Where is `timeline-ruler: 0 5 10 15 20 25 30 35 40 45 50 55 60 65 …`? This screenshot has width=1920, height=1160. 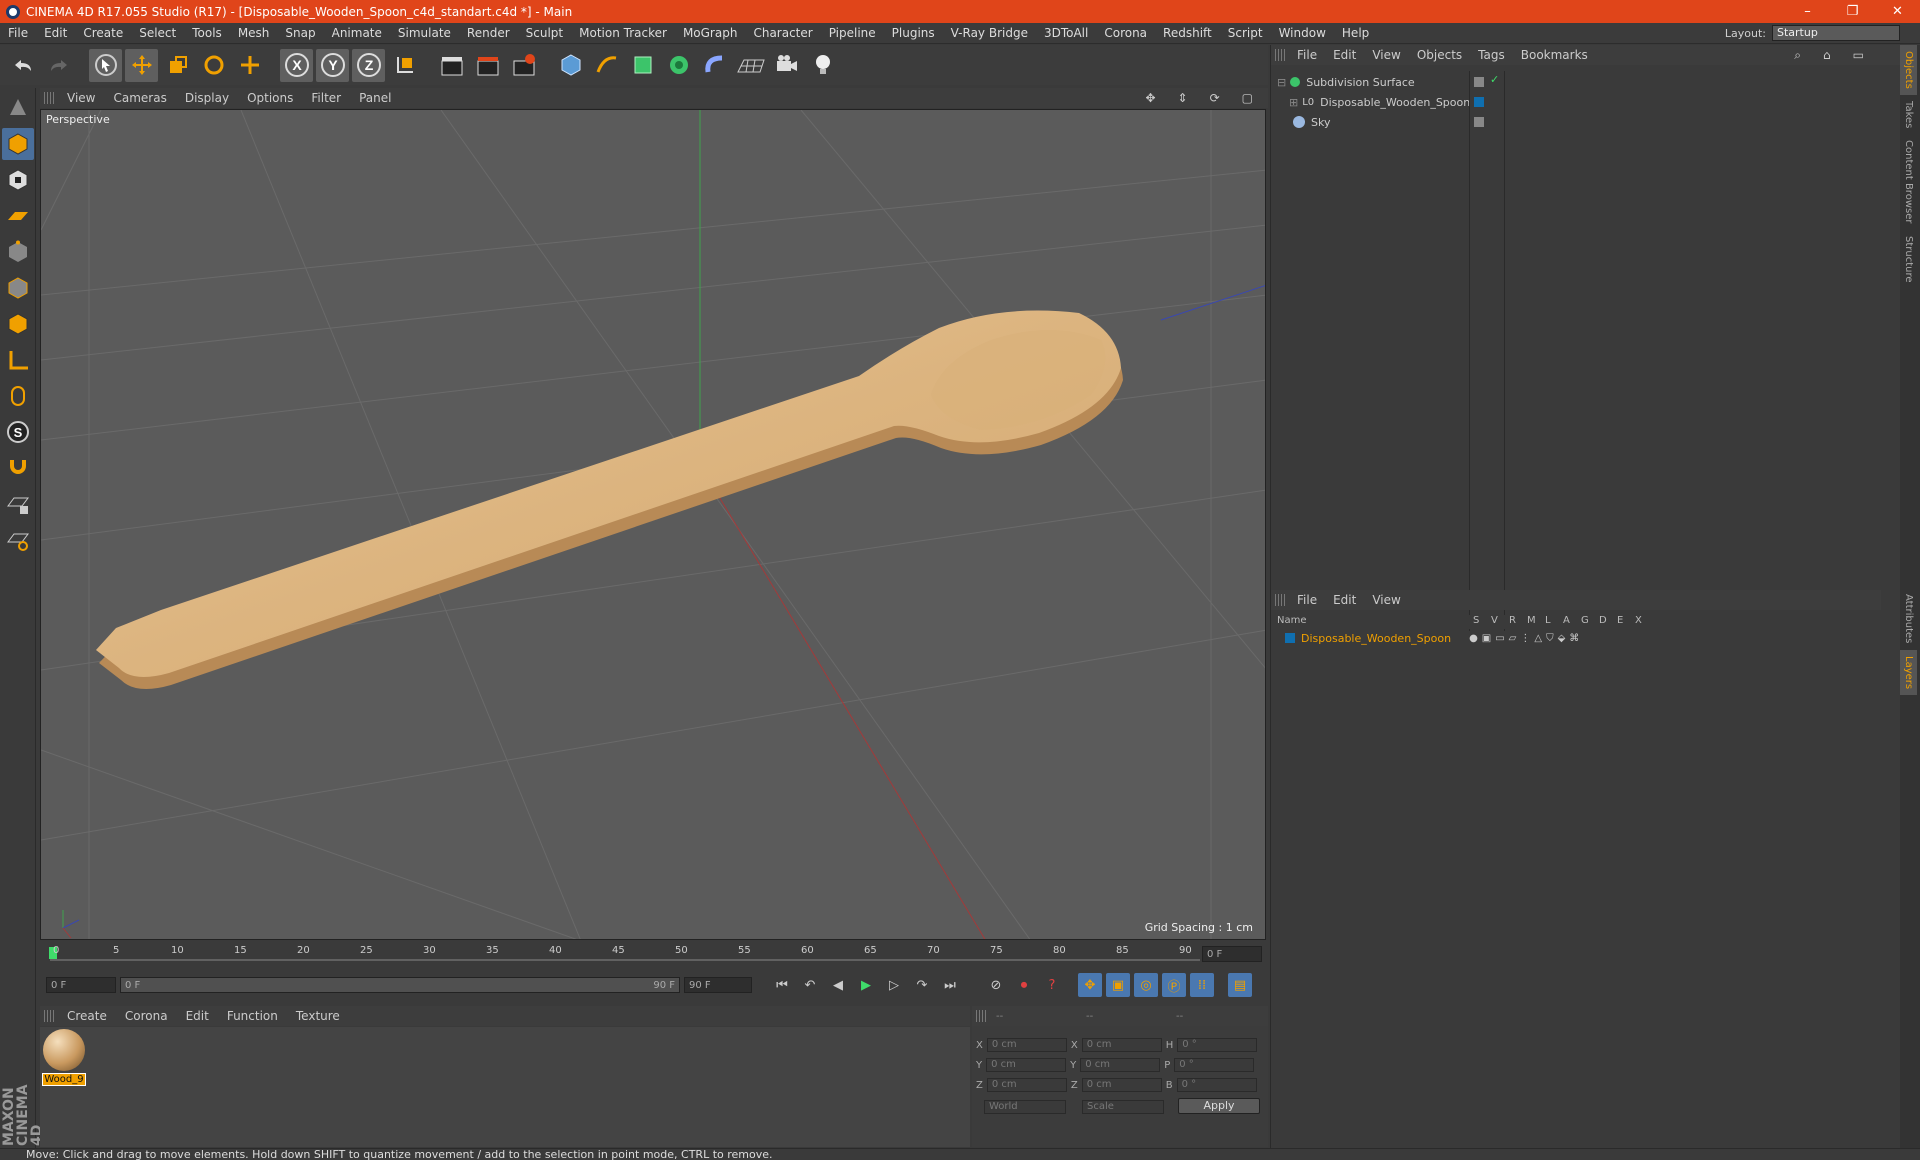
timeline-ruler: 0 5 10 15 20 25 30 35 40 45 50 55 60 65 … is located at coordinates (654, 955).